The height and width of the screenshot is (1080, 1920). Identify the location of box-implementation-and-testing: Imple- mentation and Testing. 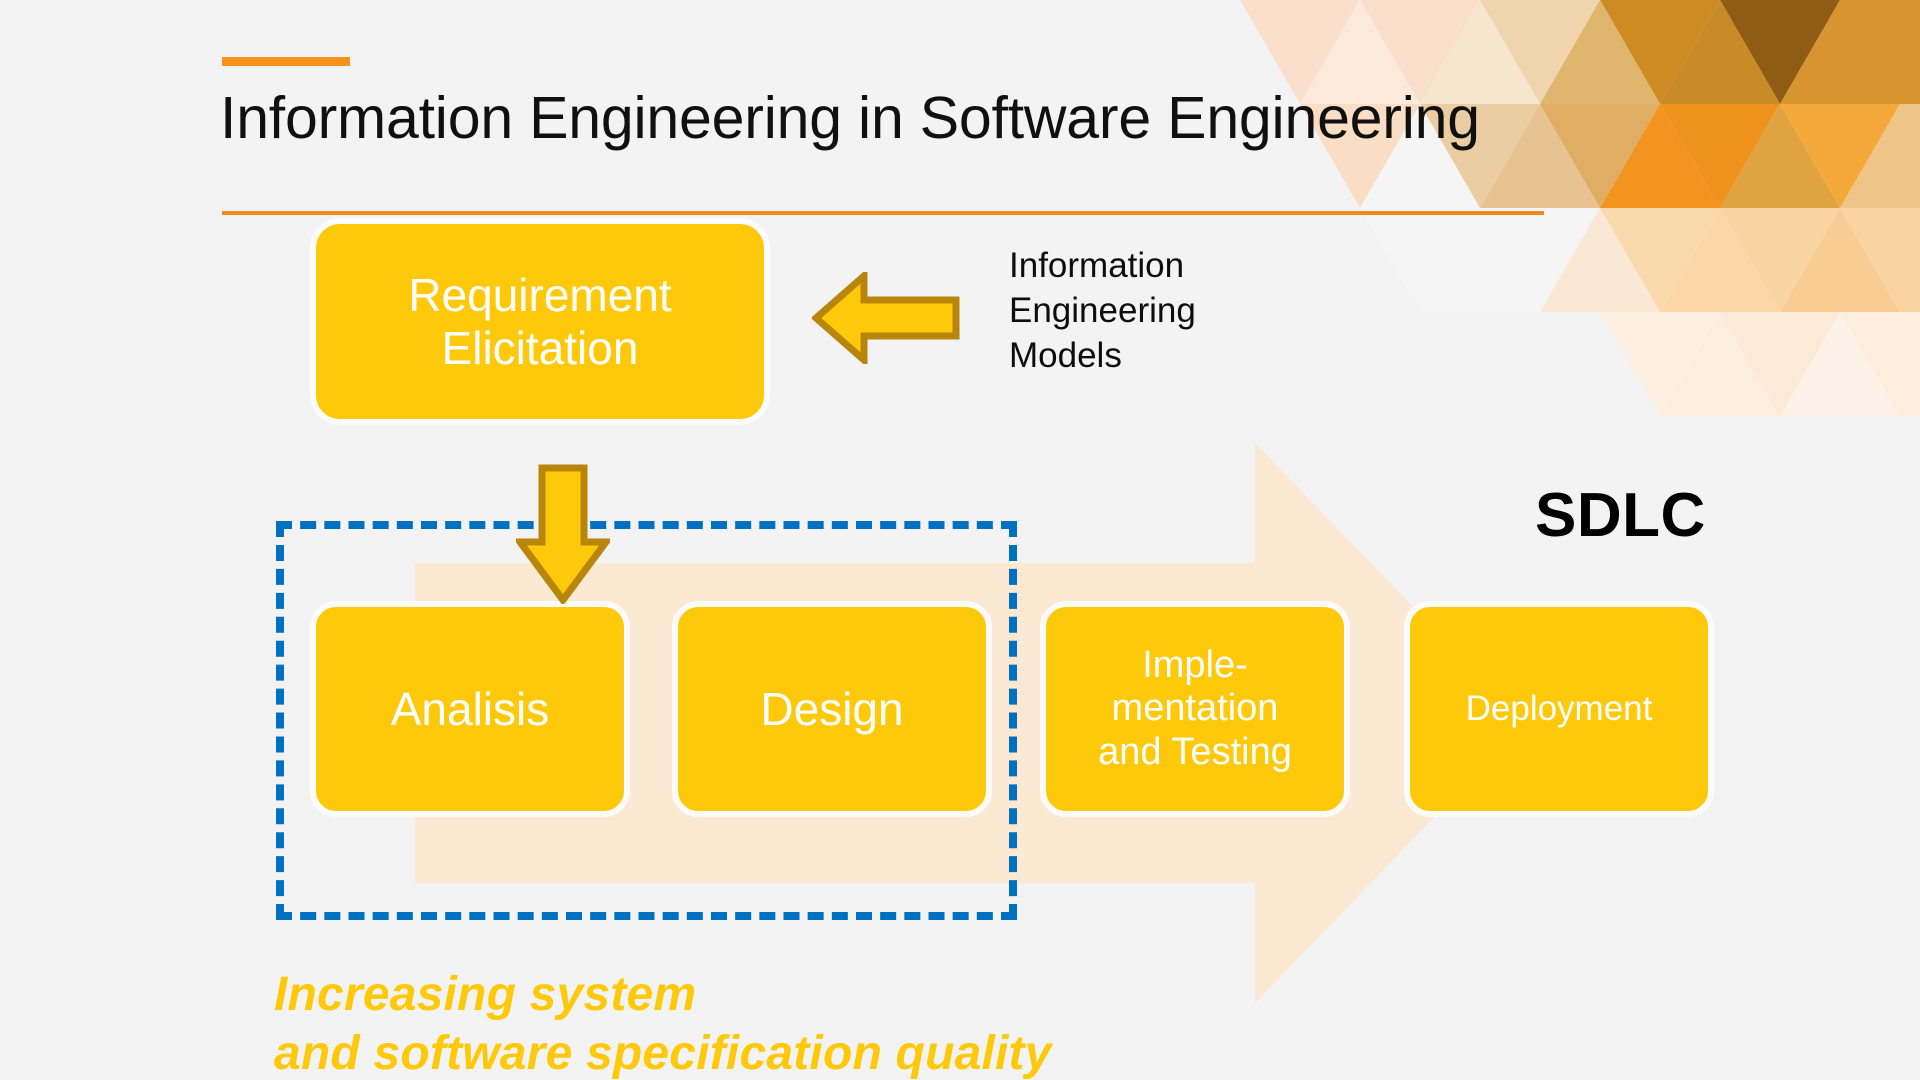
(1195, 709).